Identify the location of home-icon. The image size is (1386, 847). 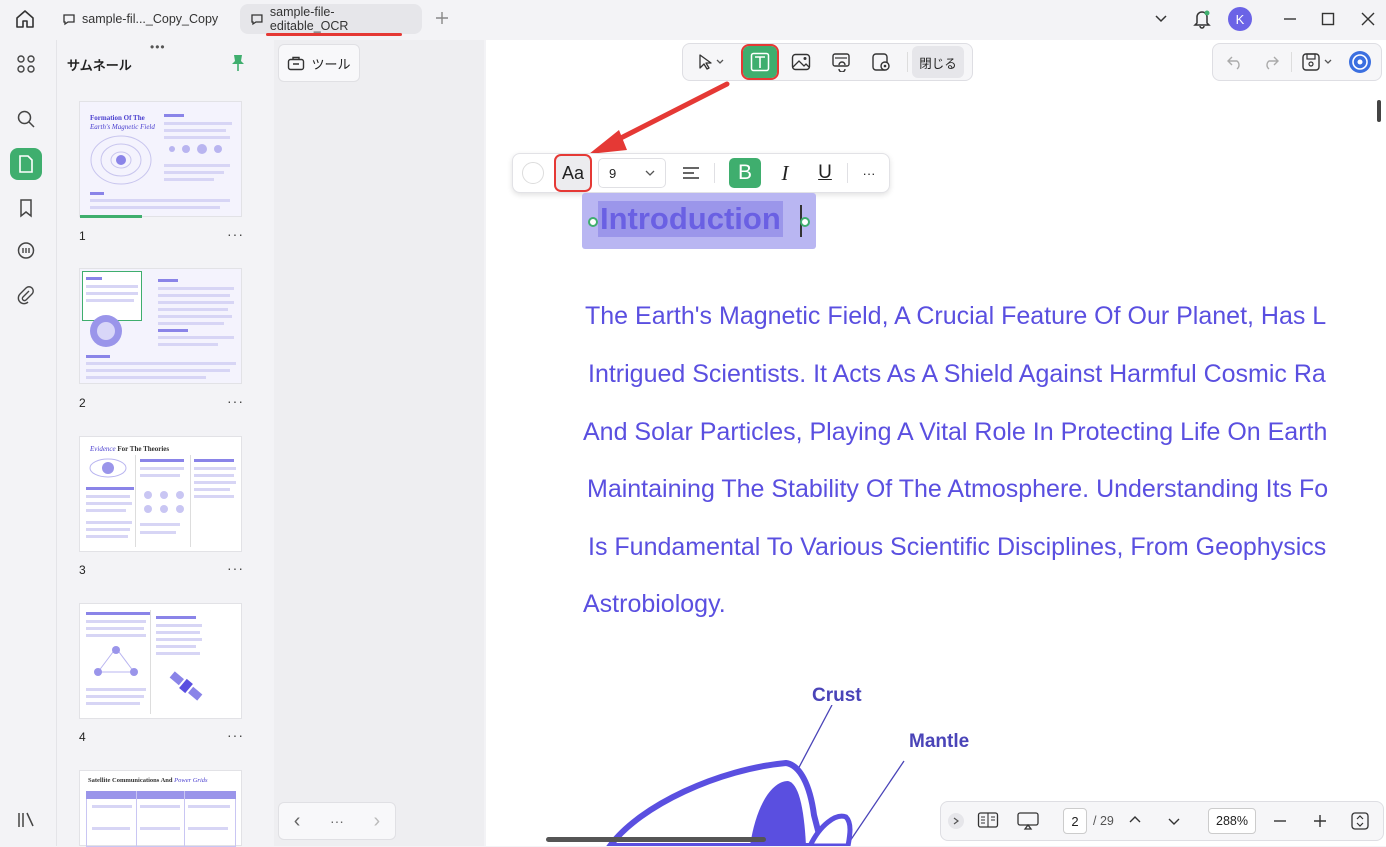
(25, 19).